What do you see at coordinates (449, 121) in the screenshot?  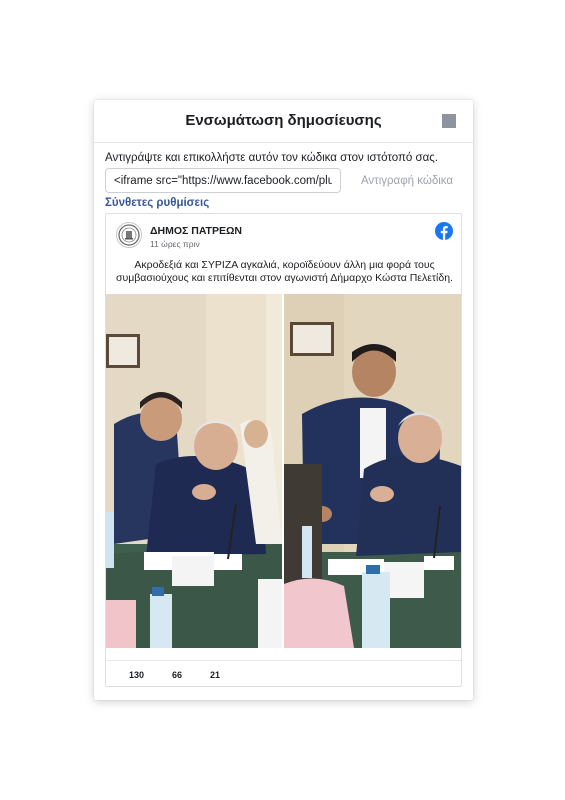 I see `close-icon` at bounding box center [449, 121].